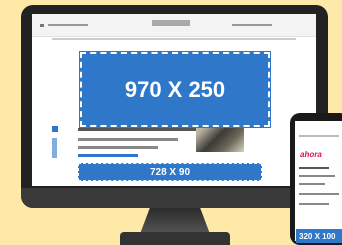 This screenshot has width=342, height=245. Describe the element at coordinates (138, 129) in the screenshot. I see `article-headline-placeholder` at that location.